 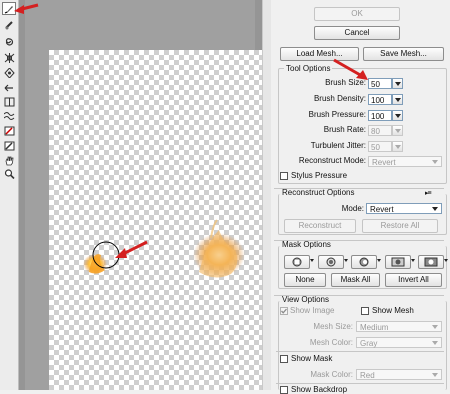 I want to click on mode-select: Revert, so click(x=404, y=208).